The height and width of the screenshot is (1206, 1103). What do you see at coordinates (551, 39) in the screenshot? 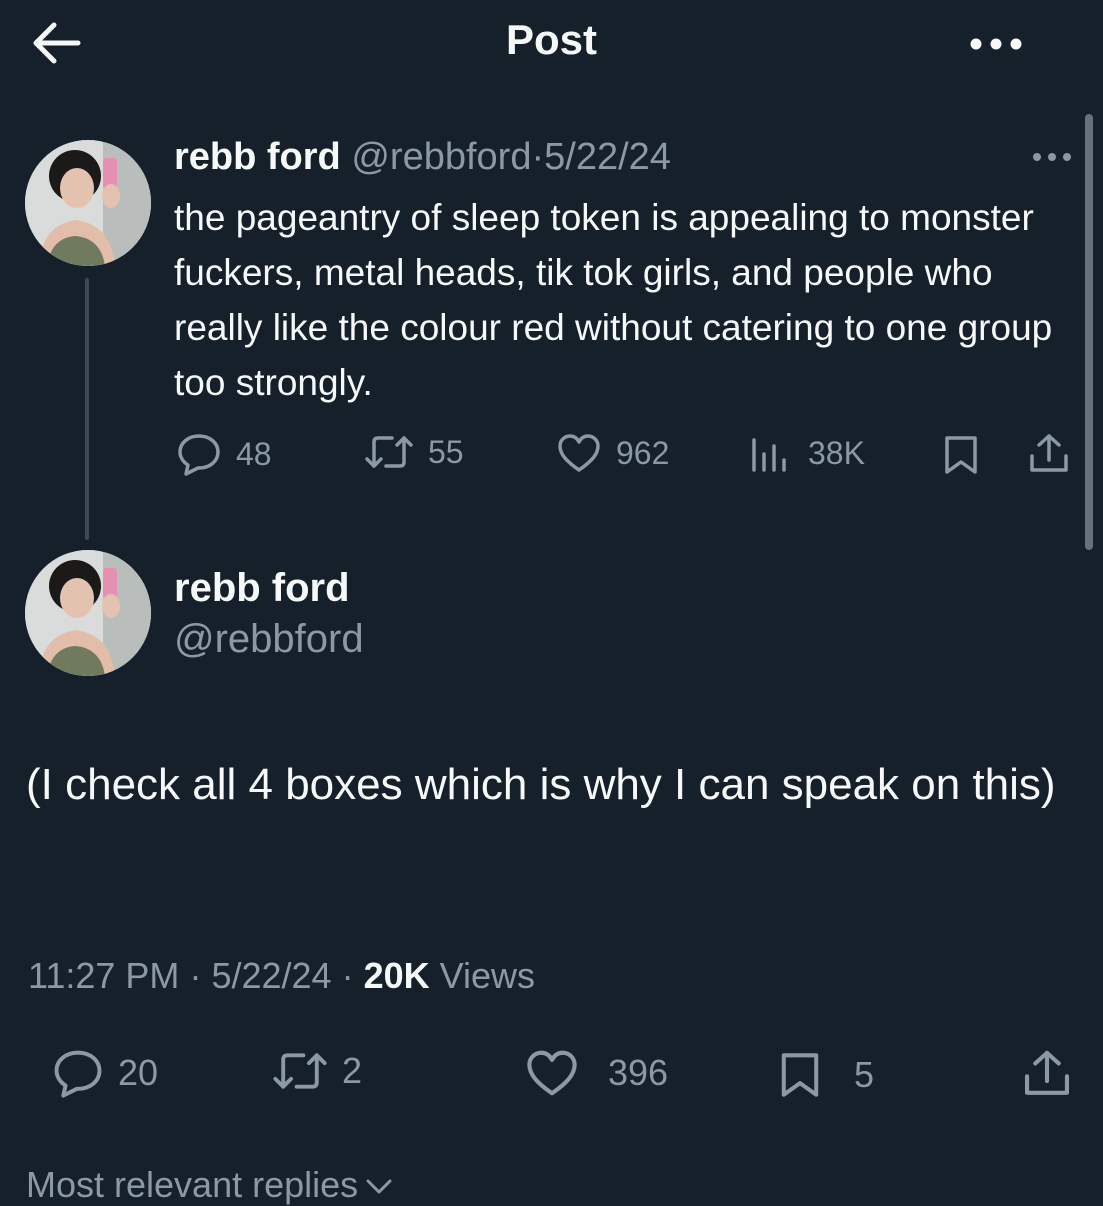
I see `page-title: Post` at bounding box center [551, 39].